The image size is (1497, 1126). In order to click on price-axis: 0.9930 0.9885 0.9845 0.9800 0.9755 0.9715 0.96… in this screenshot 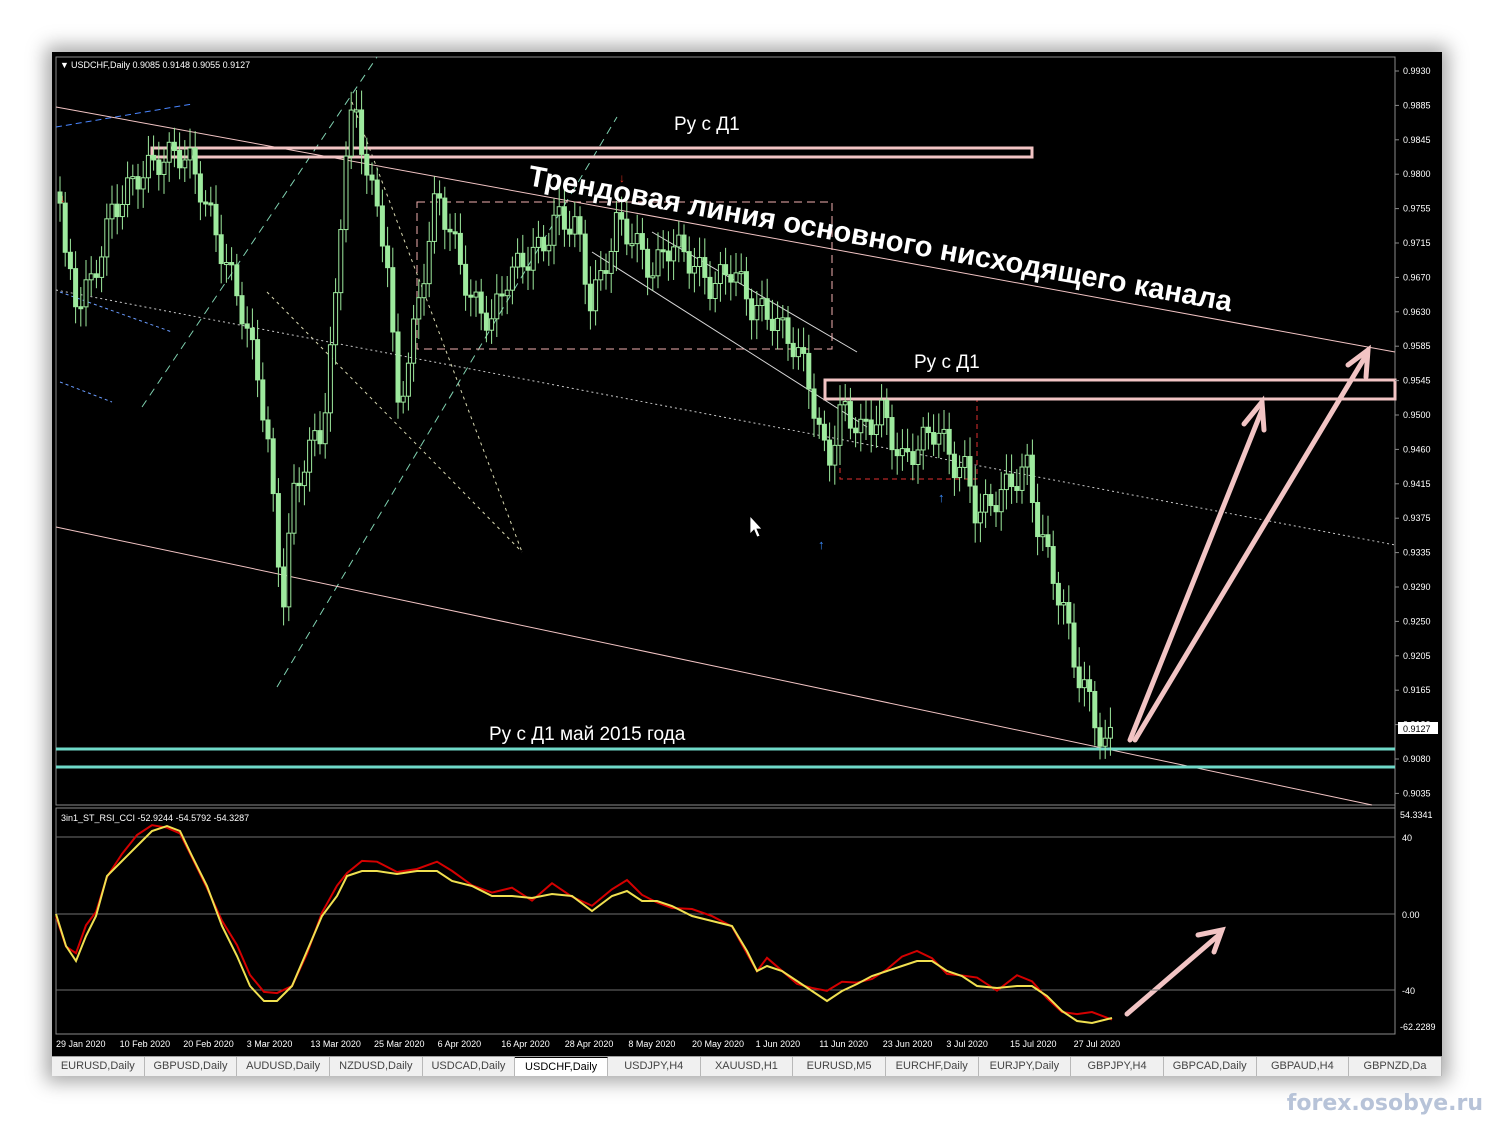, I will do `click(1413, 432)`.